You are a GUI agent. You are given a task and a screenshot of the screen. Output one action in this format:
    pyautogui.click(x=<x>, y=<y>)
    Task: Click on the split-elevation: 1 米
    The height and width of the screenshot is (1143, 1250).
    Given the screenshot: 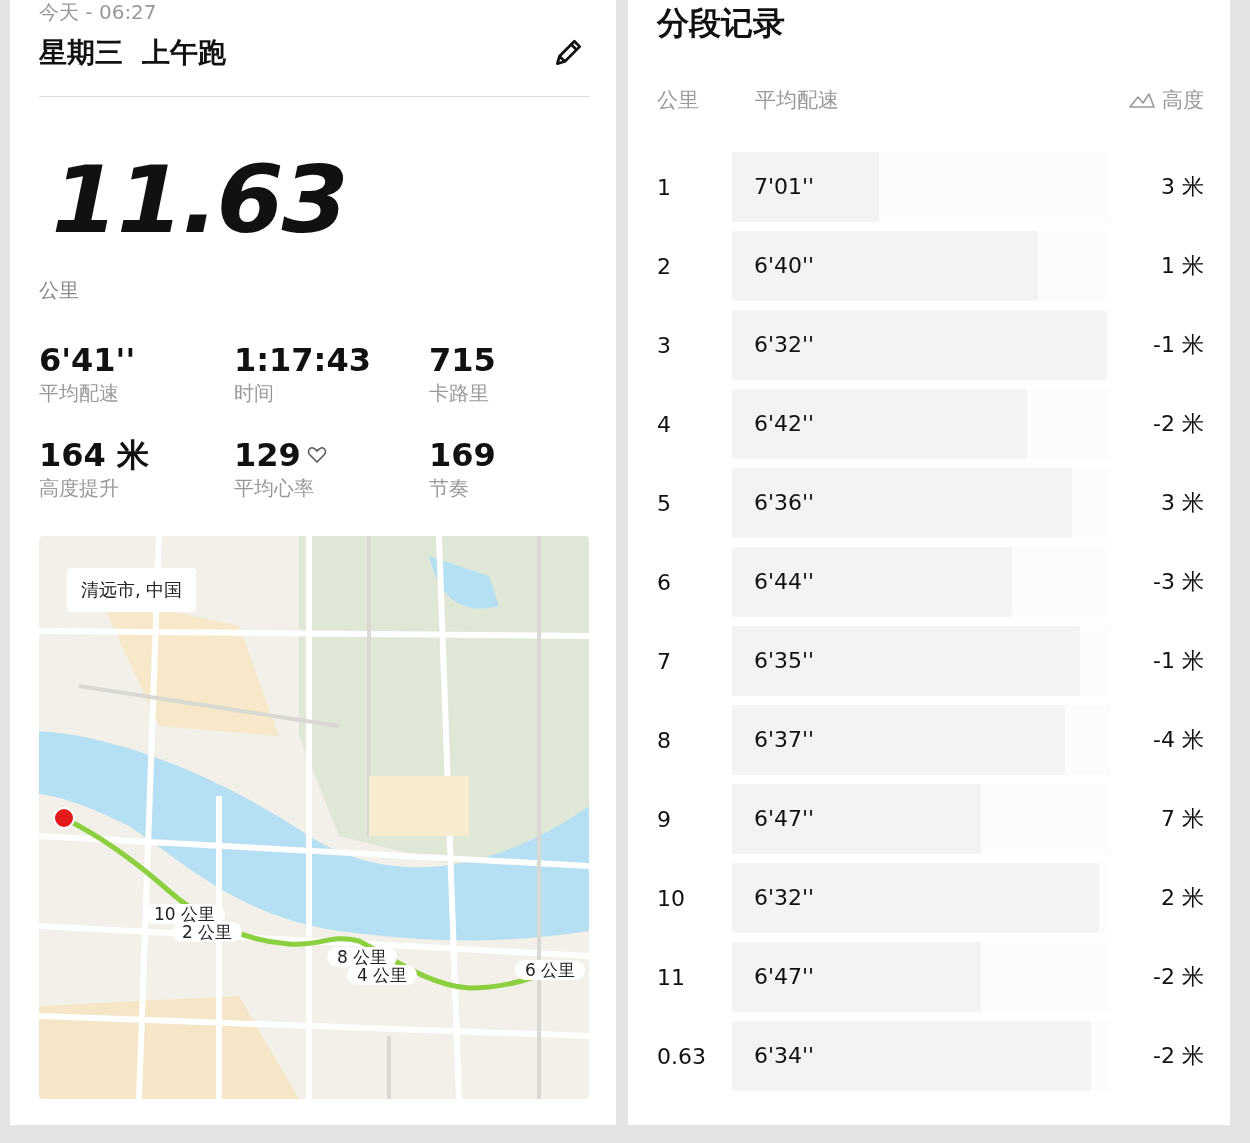 What is the action you would take?
    pyautogui.click(x=1182, y=266)
    